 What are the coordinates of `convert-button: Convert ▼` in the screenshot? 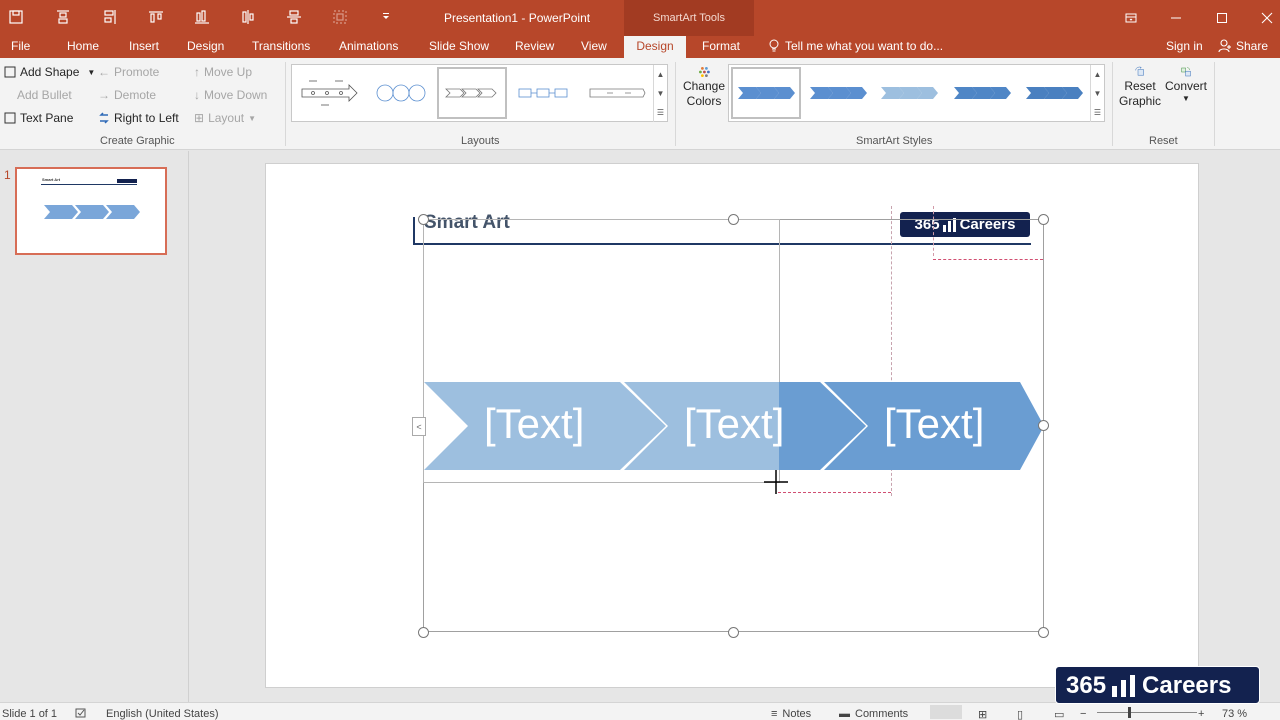 It's located at (1186, 84).